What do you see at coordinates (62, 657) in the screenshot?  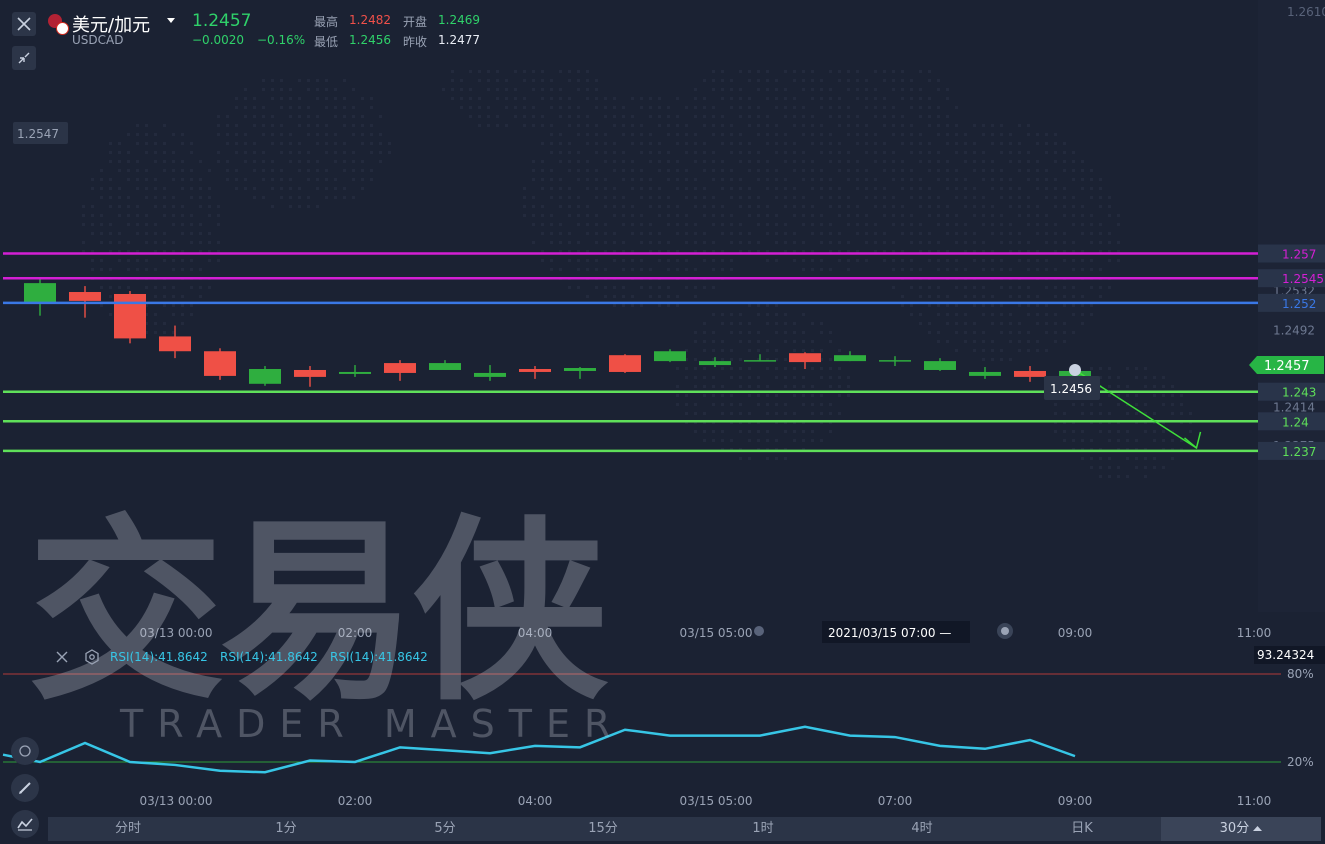 I see `close-indicator-icon` at bounding box center [62, 657].